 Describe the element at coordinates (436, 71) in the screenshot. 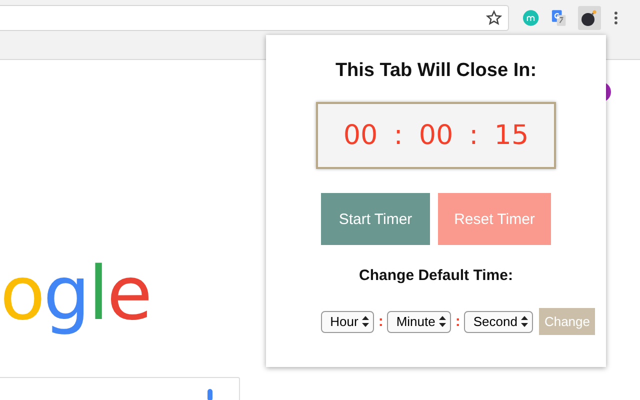

I see `popup-title: This Tab Will Close In:` at that location.